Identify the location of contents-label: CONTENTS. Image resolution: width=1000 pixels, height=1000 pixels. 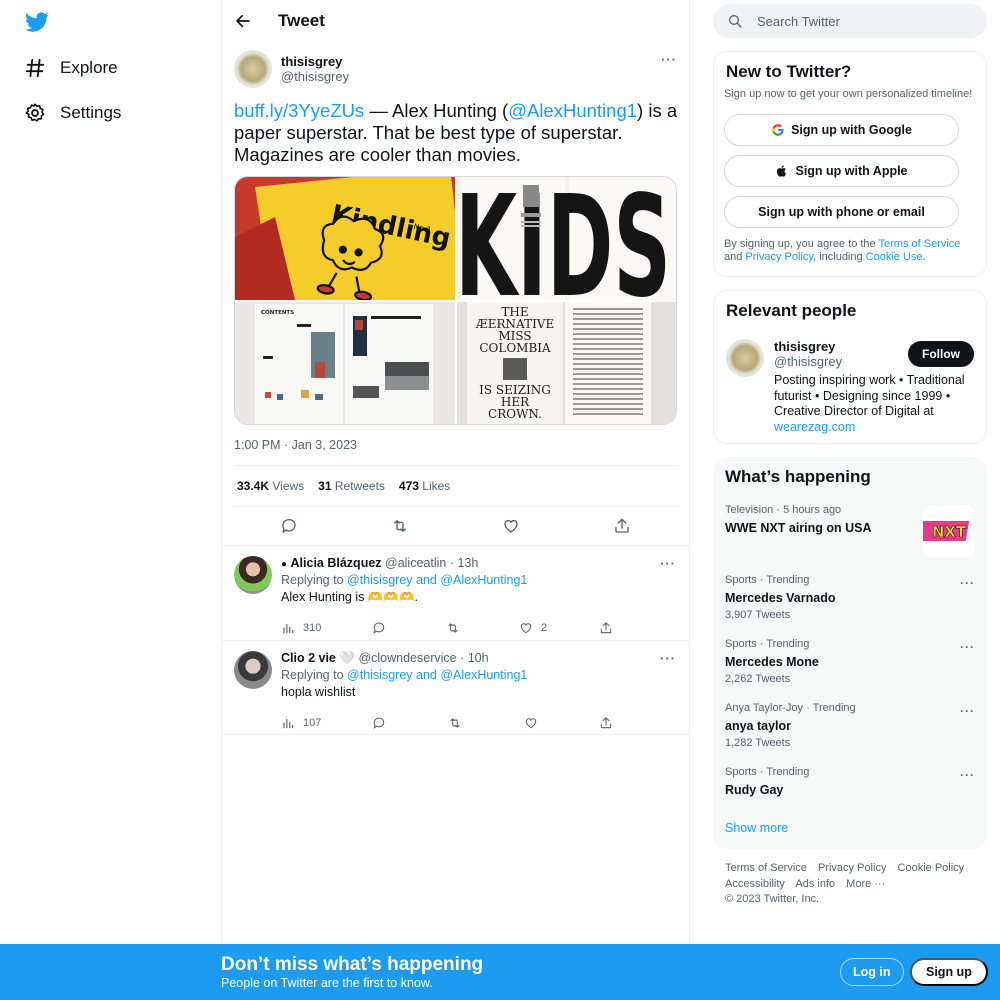
(277, 313).